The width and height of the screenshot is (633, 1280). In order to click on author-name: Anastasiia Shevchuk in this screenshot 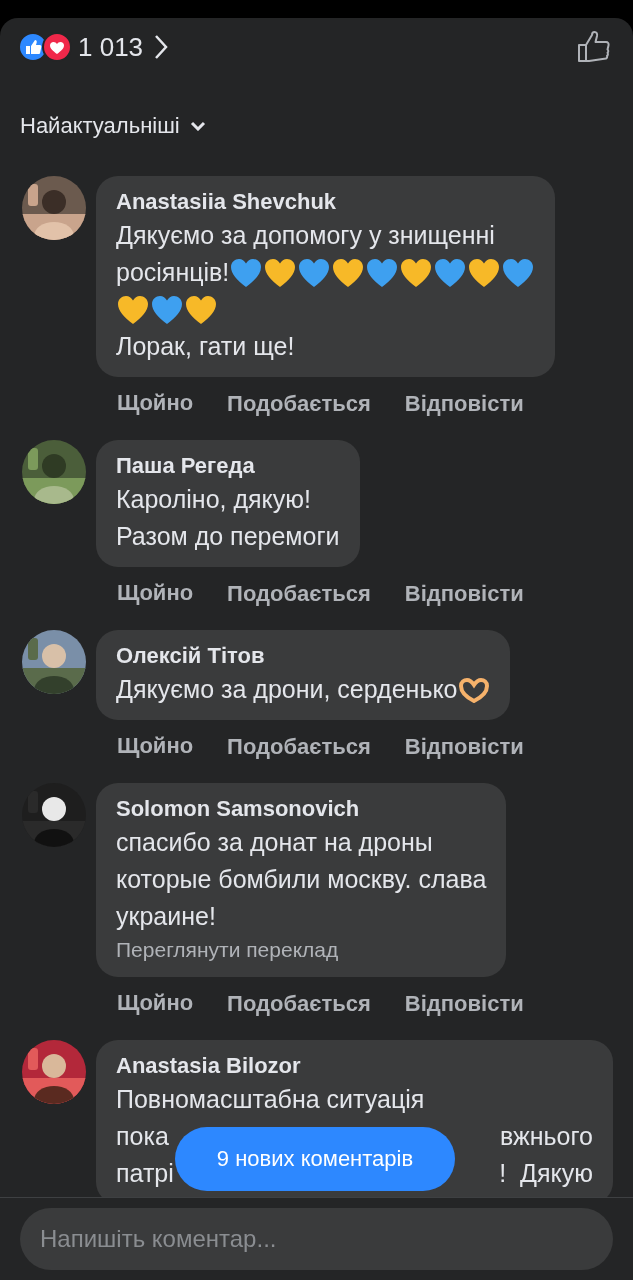, I will do `click(326, 202)`.